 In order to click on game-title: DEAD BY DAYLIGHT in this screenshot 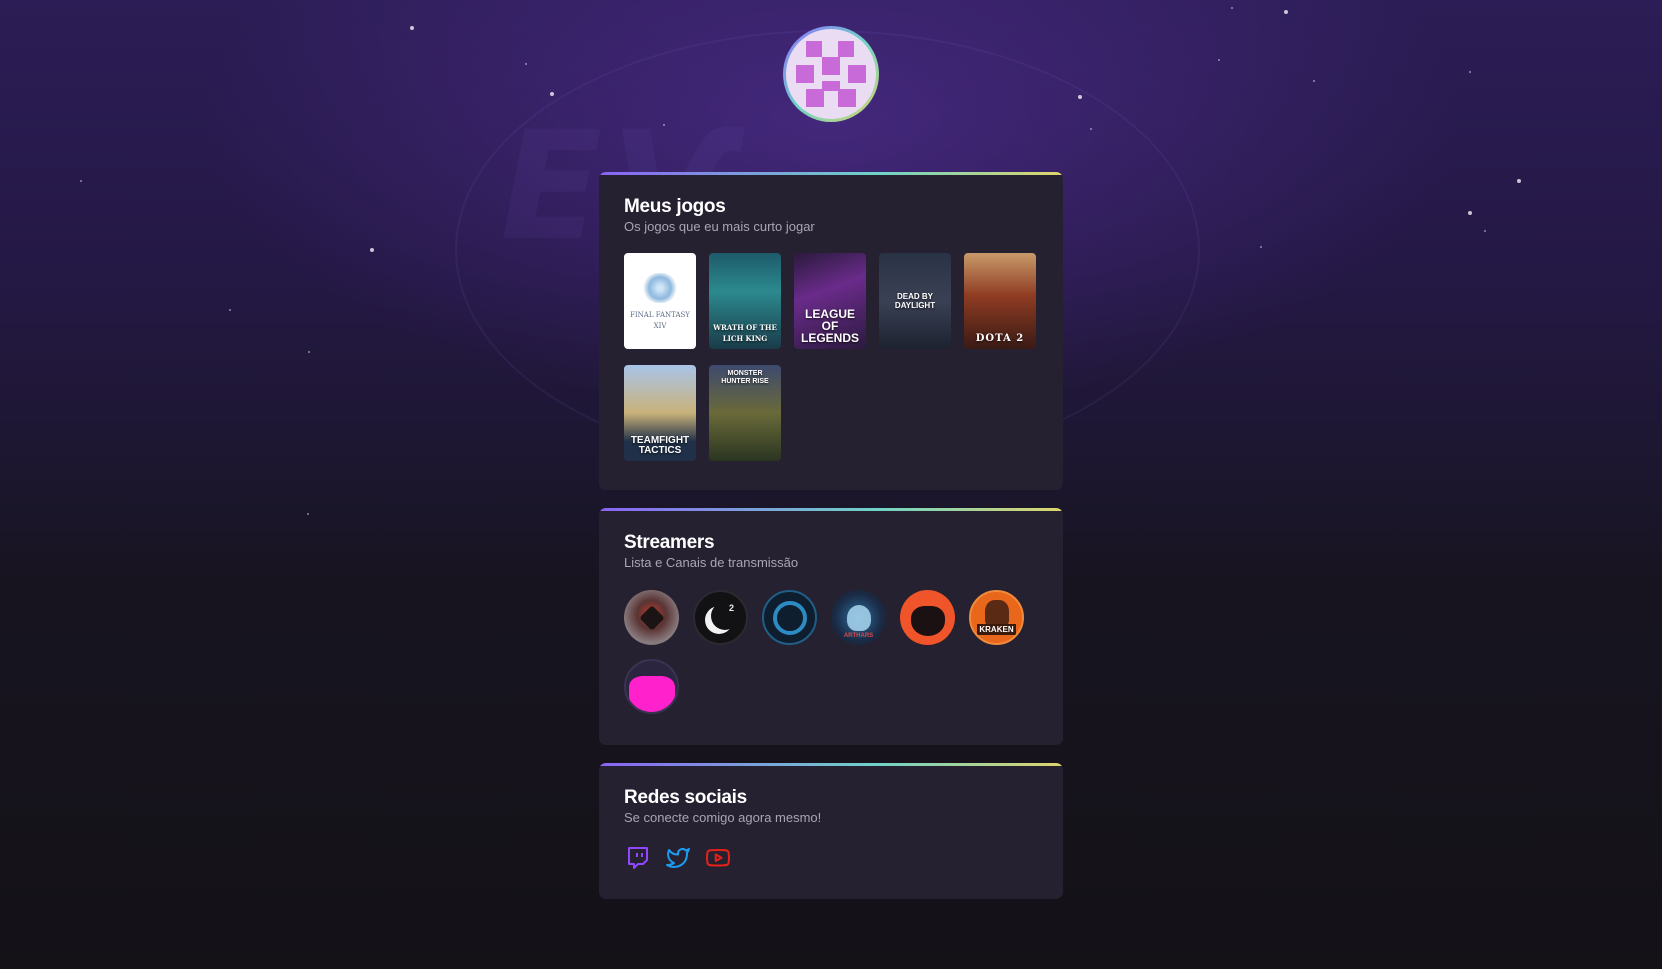, I will do `click(915, 301)`.